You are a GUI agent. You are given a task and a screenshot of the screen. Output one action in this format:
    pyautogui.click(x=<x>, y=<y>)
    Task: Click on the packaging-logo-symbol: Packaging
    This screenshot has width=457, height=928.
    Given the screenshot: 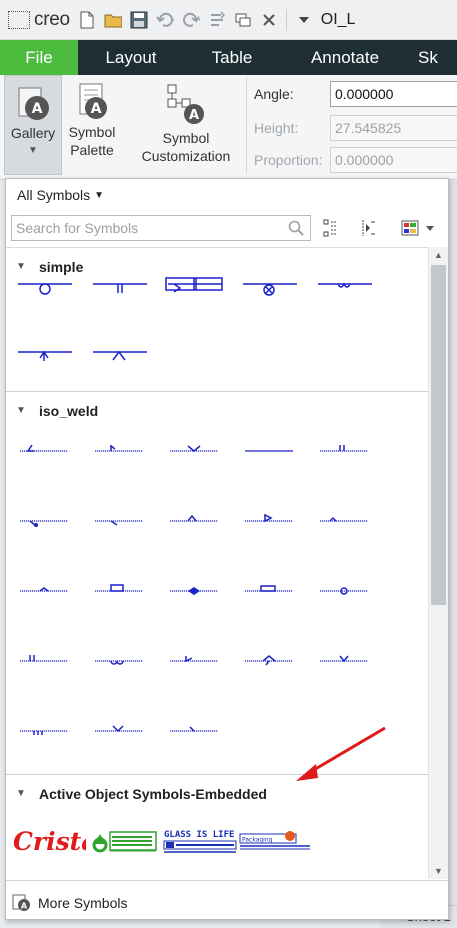 What is the action you would take?
    pyautogui.click(x=278, y=841)
    